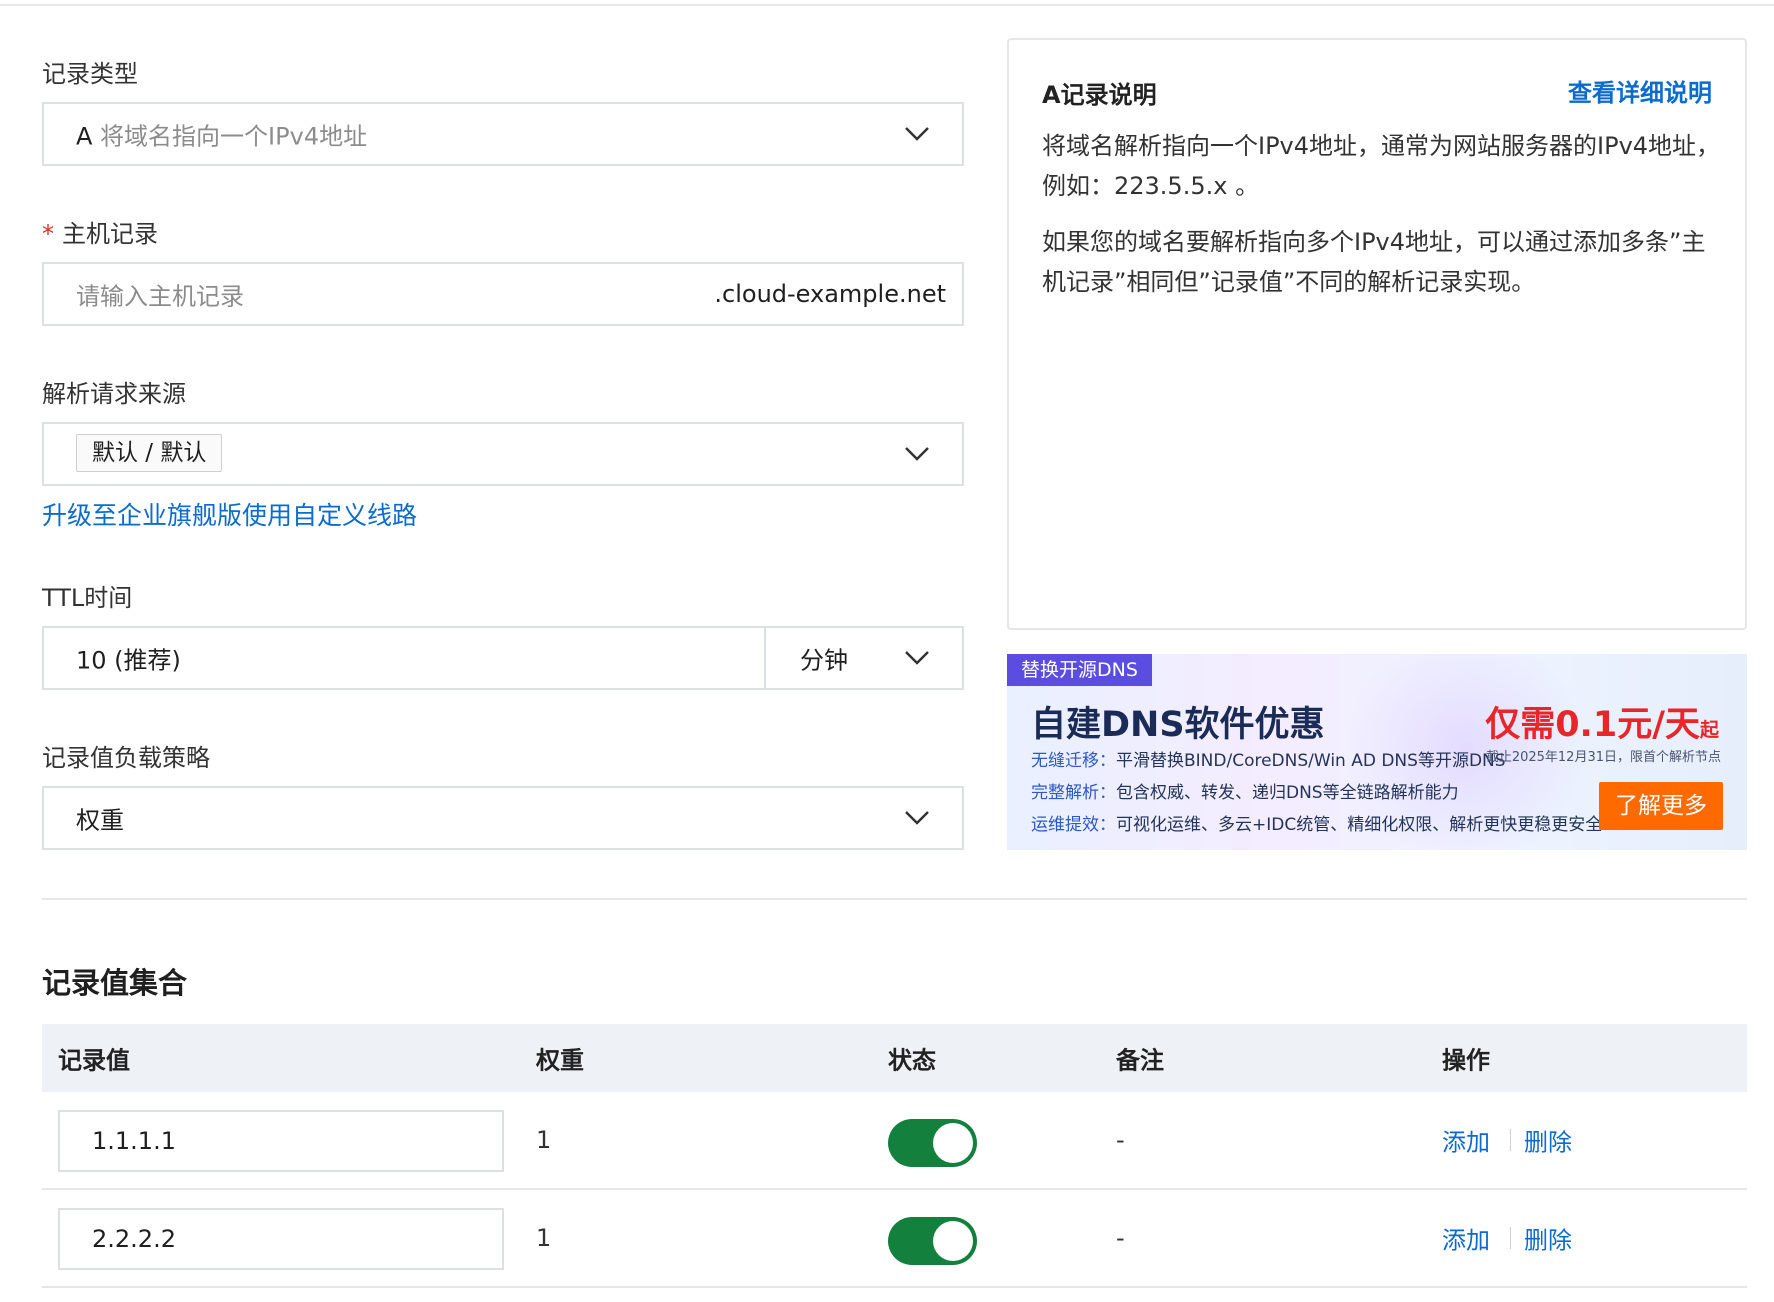 The width and height of the screenshot is (1774, 1302). I want to click on host-record-label-text: 主机记录, so click(110, 234).